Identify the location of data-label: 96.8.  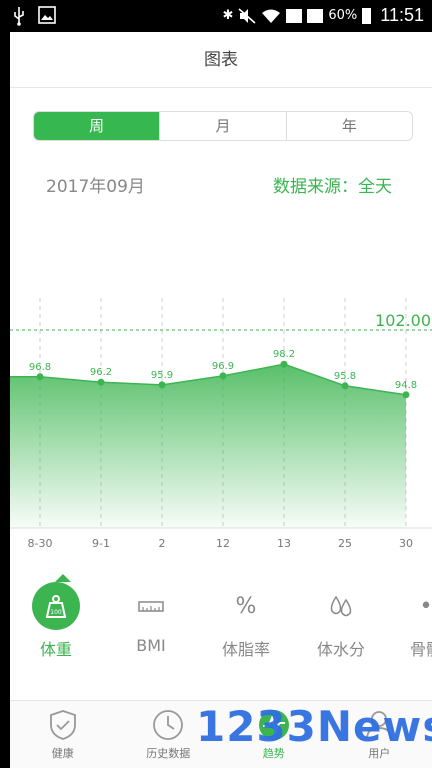
(40, 367).